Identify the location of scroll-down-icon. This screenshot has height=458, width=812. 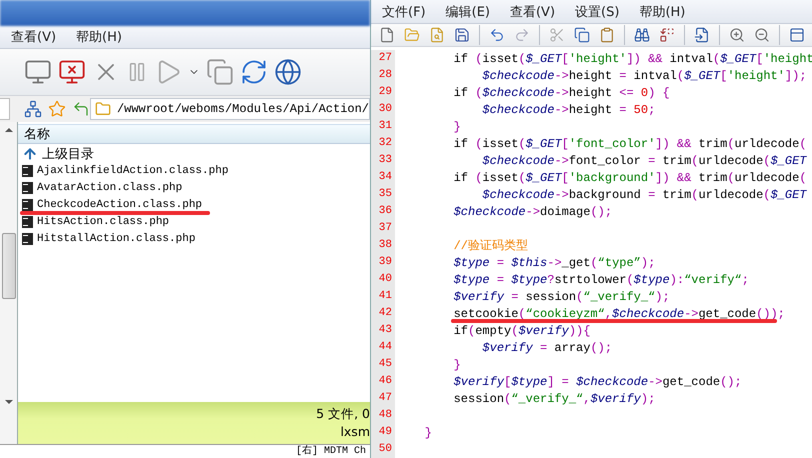
(8, 402).